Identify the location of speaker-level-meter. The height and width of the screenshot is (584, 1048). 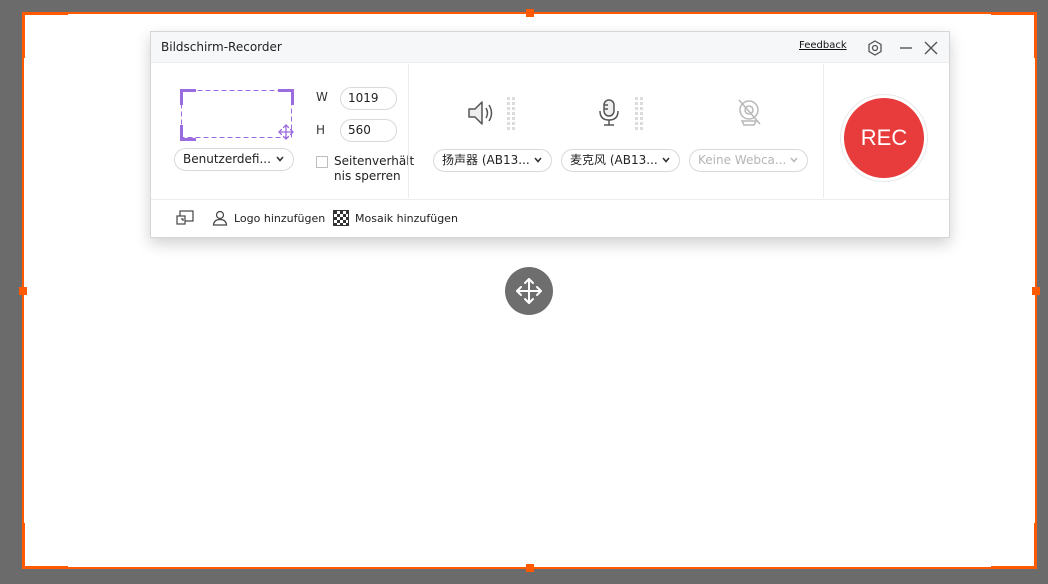
(512, 115).